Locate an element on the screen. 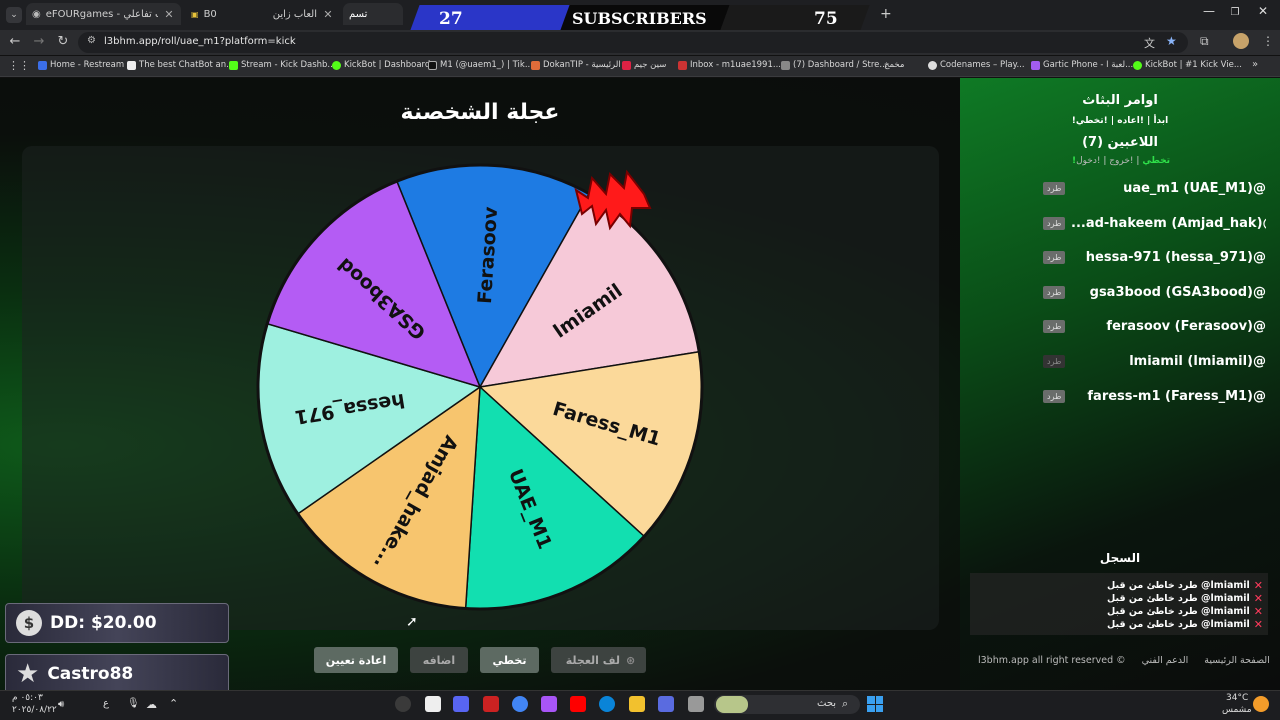 The image size is (1280, 720). more-bookmarks-icon: » is located at coordinates (1255, 64).